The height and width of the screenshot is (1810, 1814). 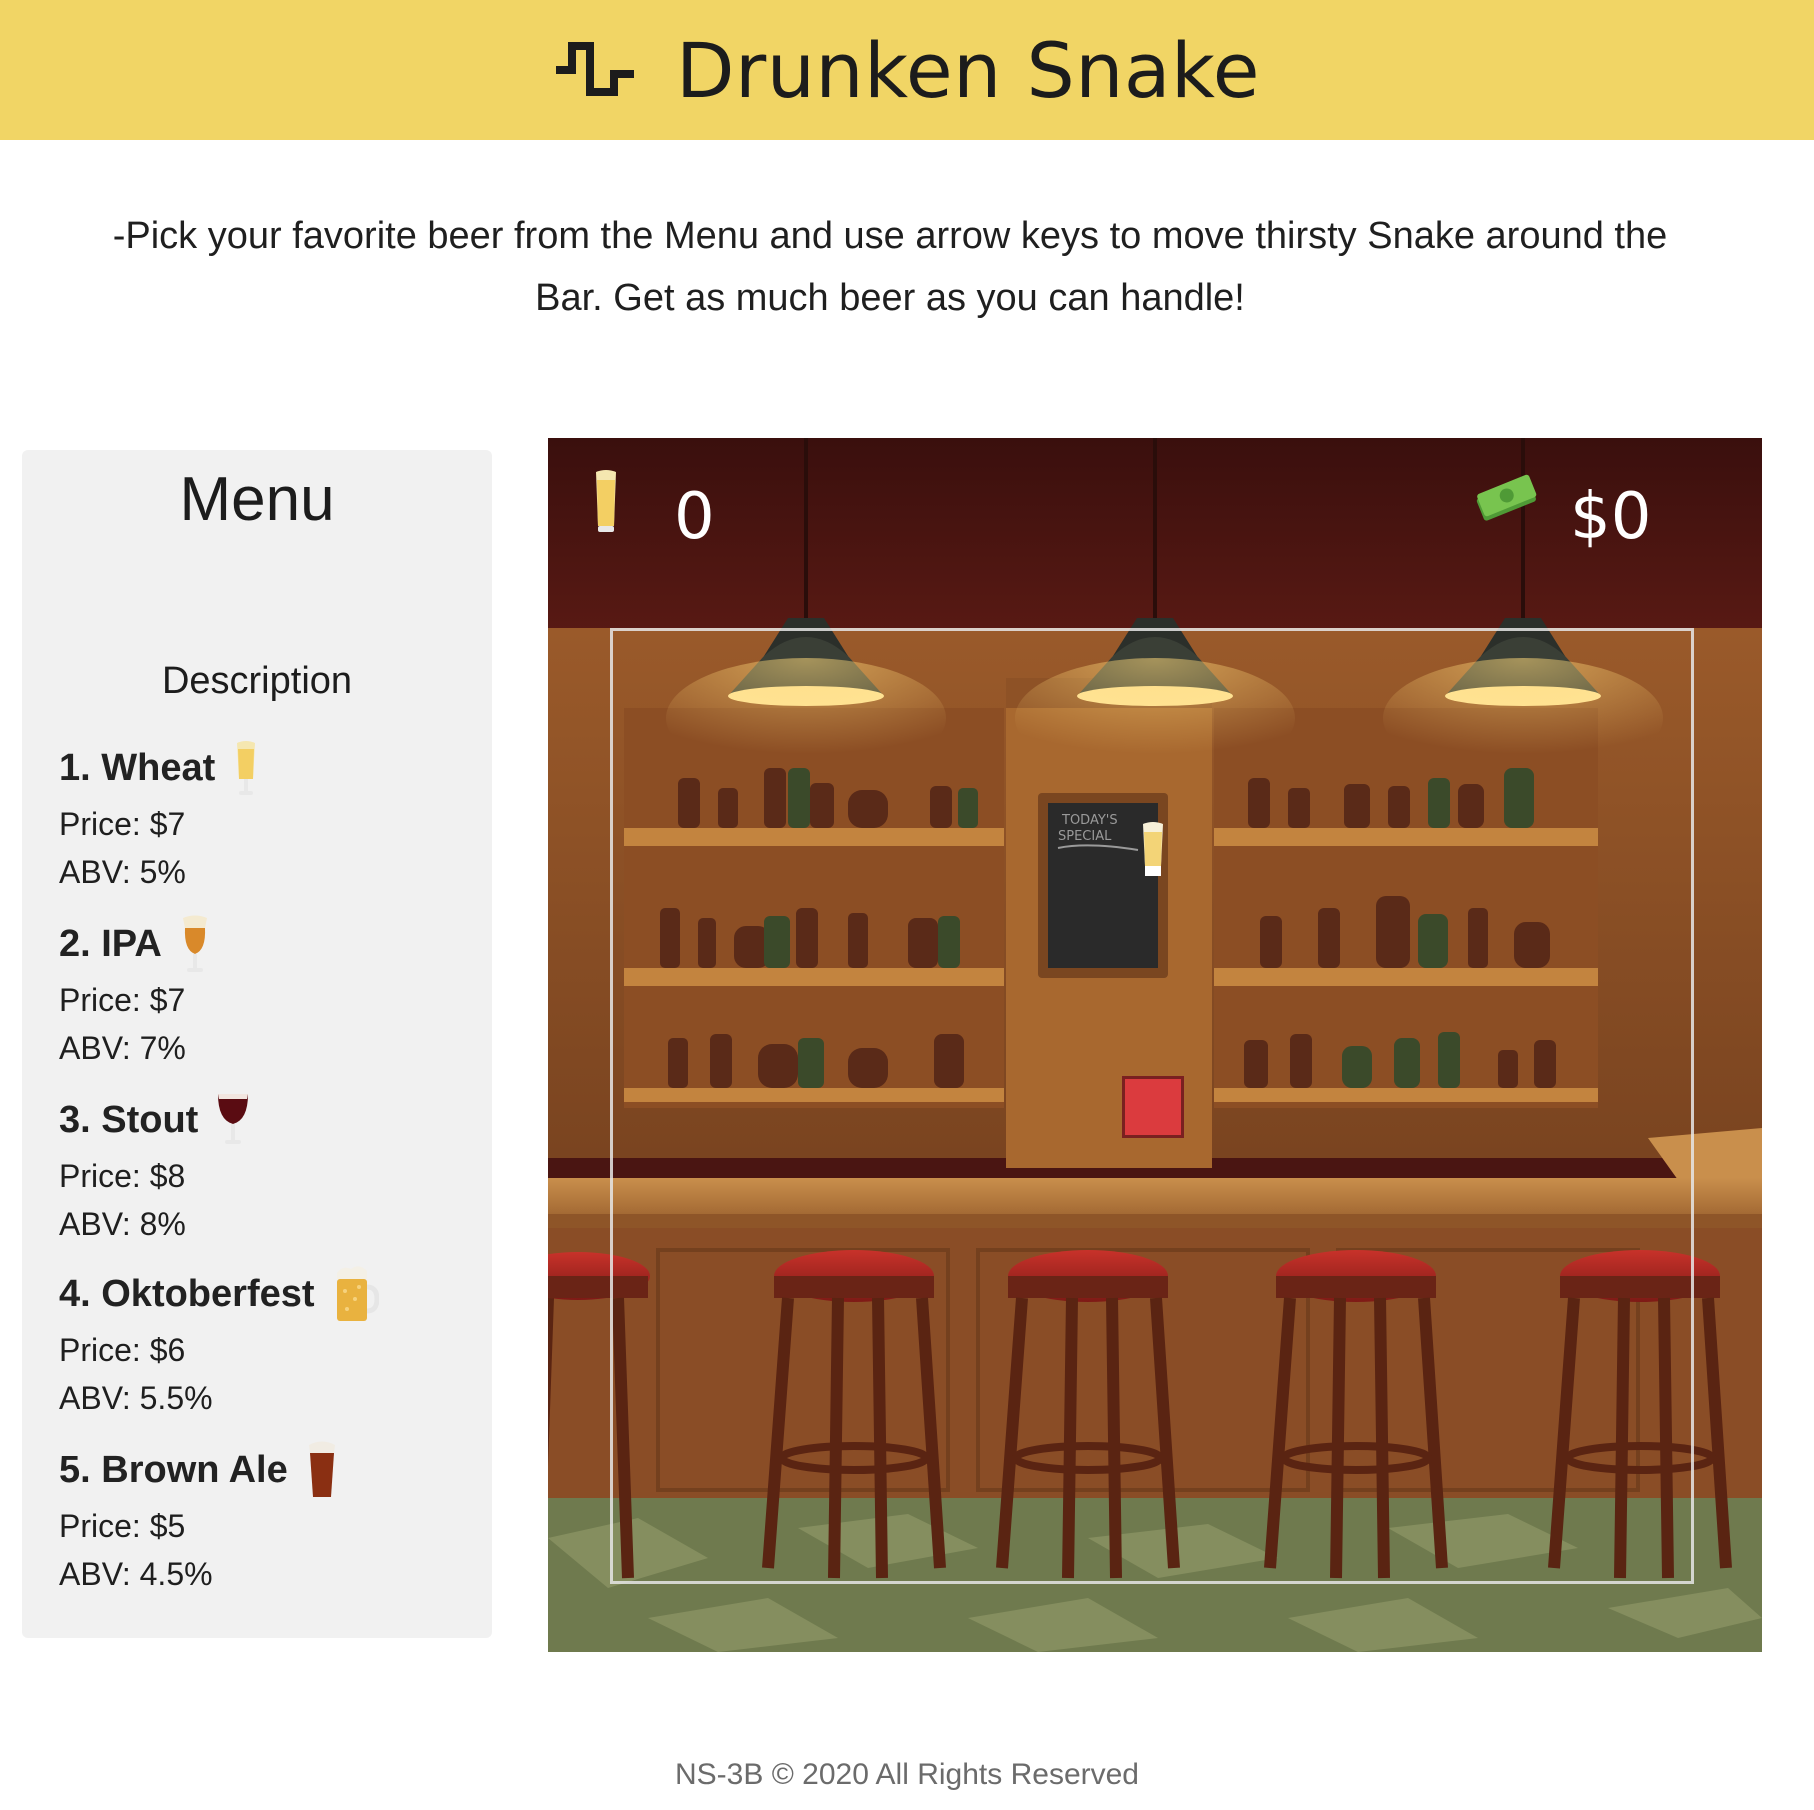 I want to click on beer-abv: ABV: 7%, so click(x=122, y=1048).